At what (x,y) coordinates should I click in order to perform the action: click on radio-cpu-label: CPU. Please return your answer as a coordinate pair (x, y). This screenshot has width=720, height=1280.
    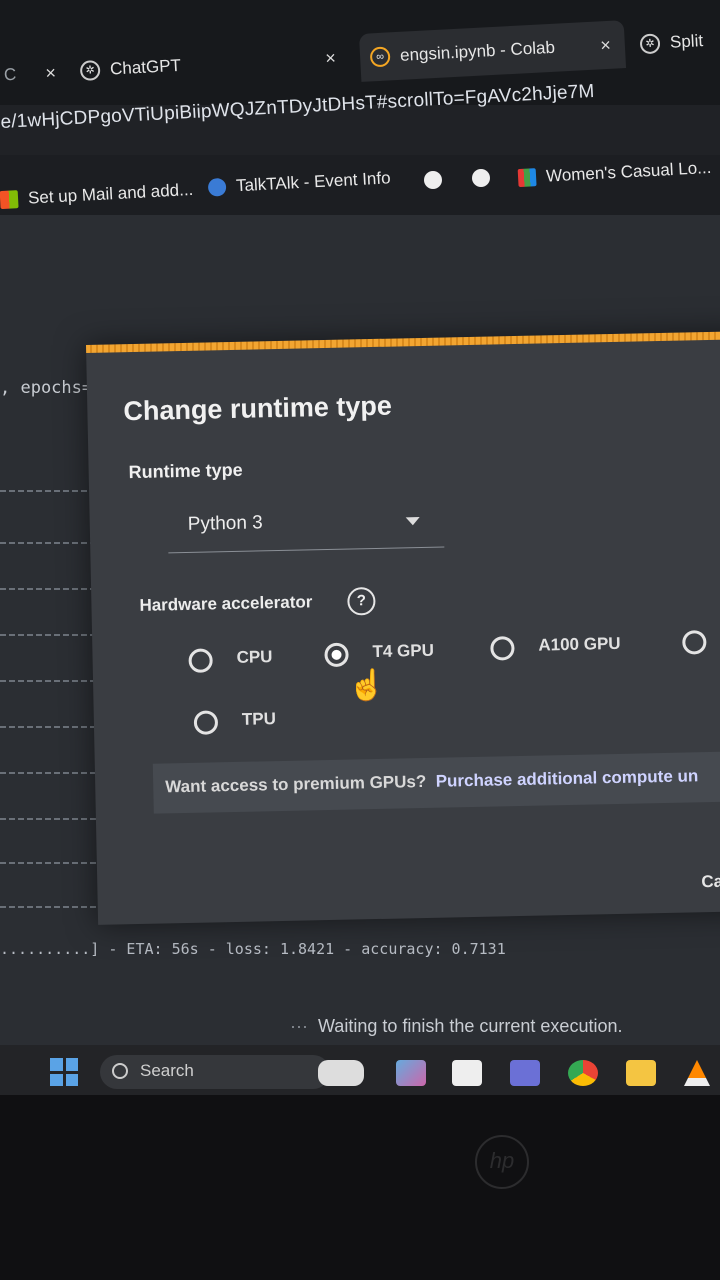
    Looking at the image, I should click on (254, 657).